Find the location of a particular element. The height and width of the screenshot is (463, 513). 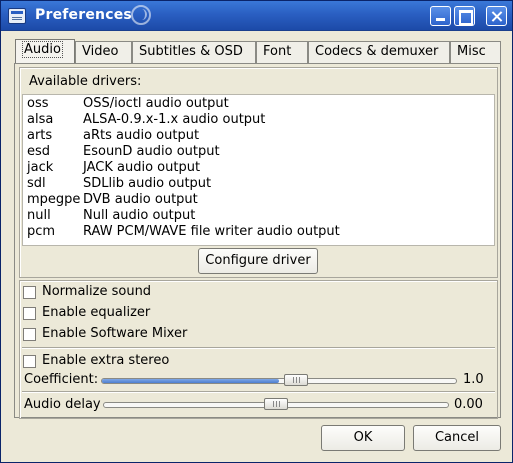

enable-software-mixer-label: Enable Software Mixer is located at coordinates (115, 333).